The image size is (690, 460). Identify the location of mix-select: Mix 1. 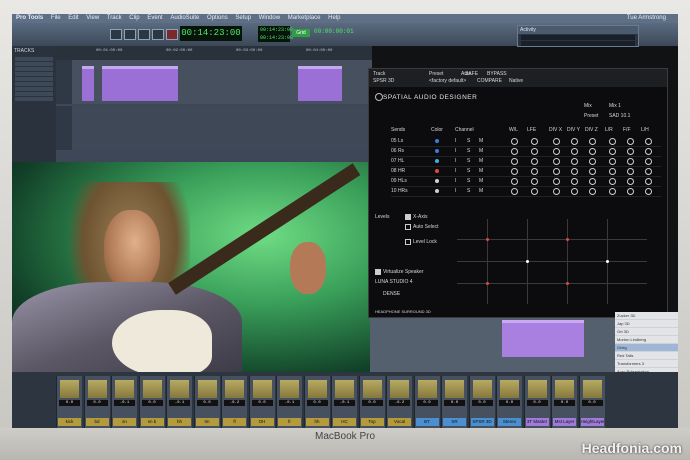
(615, 106).